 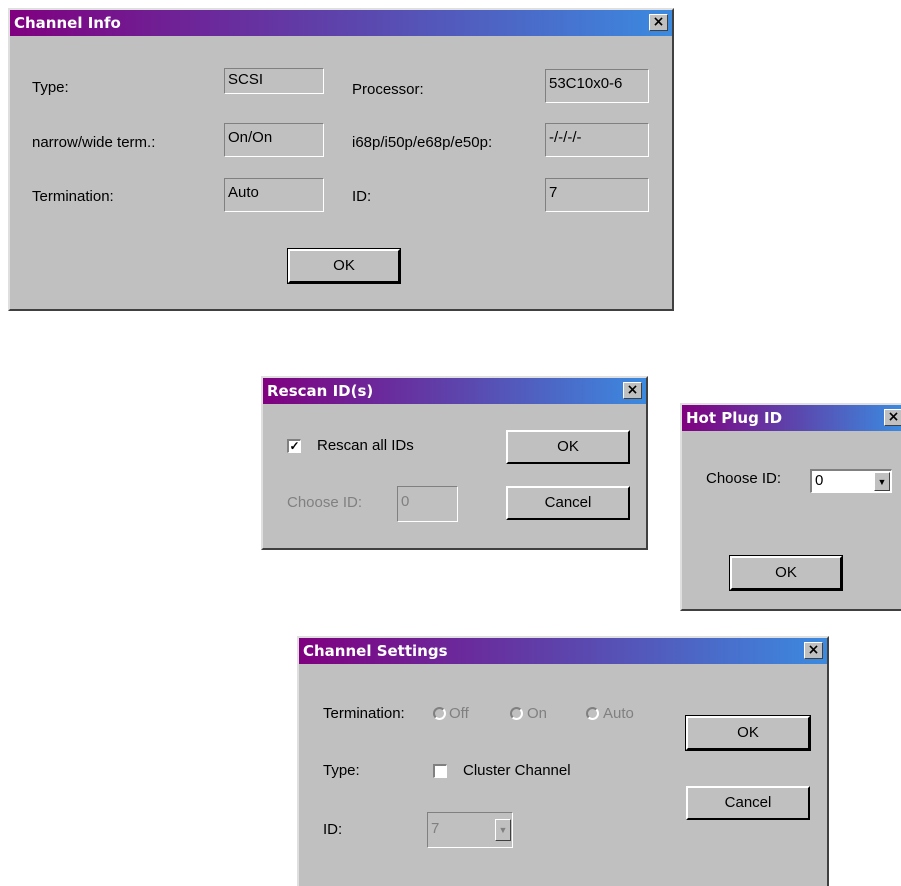 I want to click on channel-info-title: Channel Info, so click(x=67, y=23).